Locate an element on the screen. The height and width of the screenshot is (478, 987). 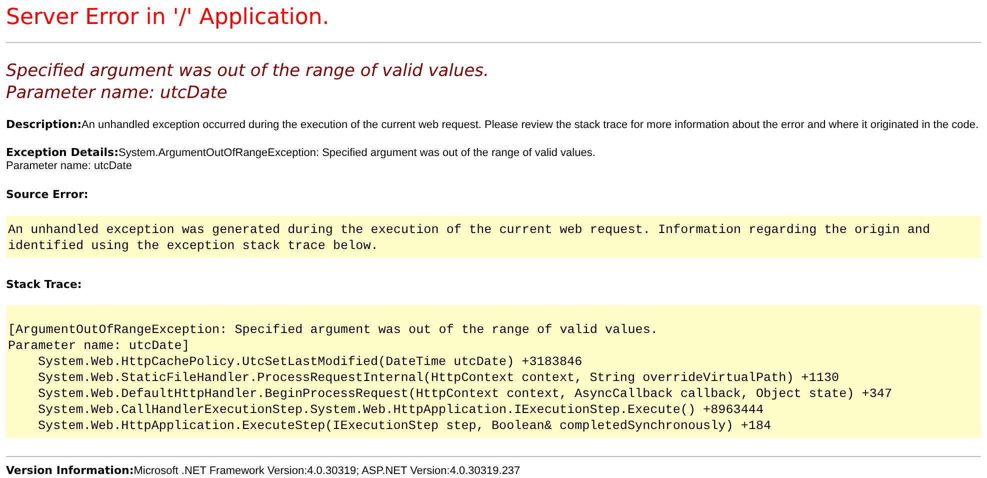
parameter-name-text: Parameter name: utcDate is located at coordinates (69, 166).